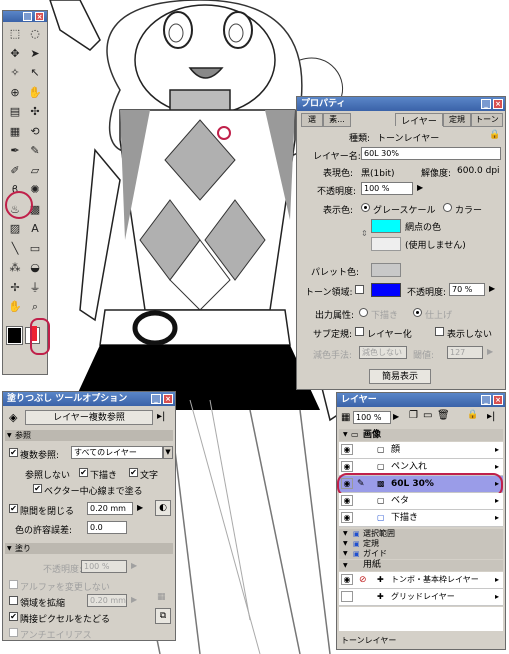 This screenshot has width=509, height=654. I want to click on color-radio, so click(447, 207).